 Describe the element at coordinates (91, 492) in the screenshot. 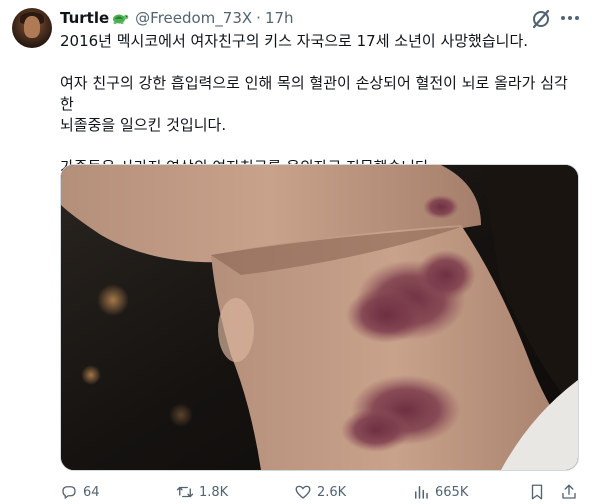

I see `reply-count: 64` at that location.